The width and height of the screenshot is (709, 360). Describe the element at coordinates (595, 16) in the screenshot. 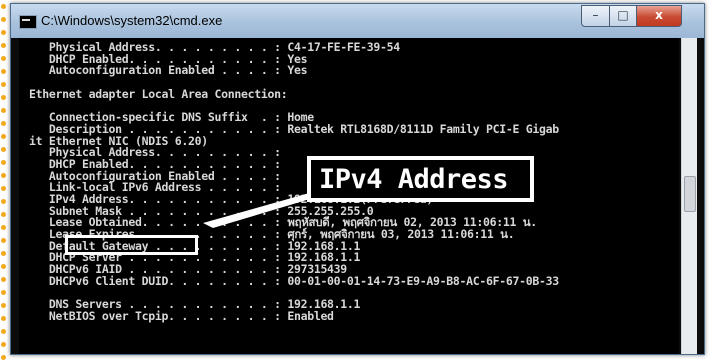

I see `minimize-button: –` at that location.